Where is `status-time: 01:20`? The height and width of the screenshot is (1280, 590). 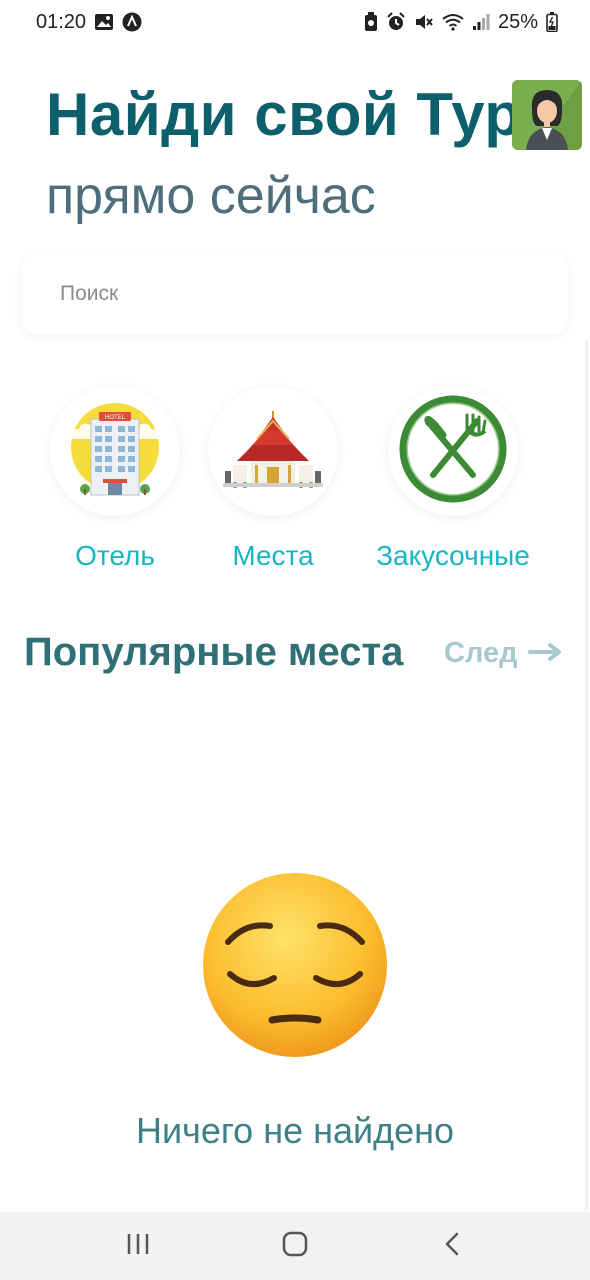
status-time: 01:20 is located at coordinates (61, 21).